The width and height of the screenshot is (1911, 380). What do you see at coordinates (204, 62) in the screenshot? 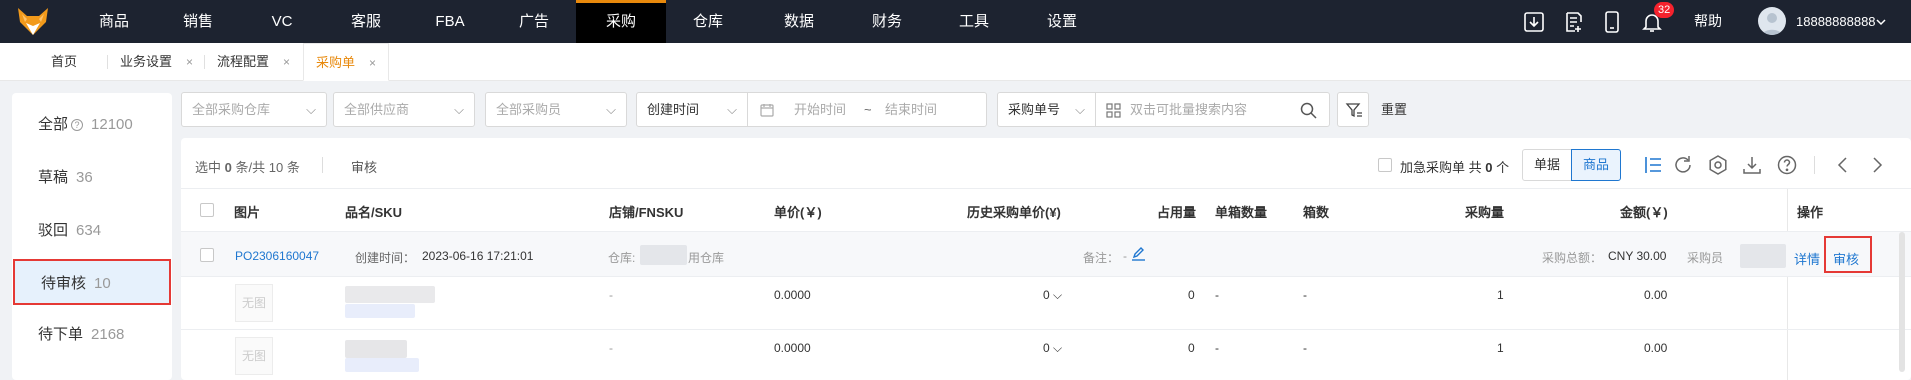
I see `tab-divider` at bounding box center [204, 62].